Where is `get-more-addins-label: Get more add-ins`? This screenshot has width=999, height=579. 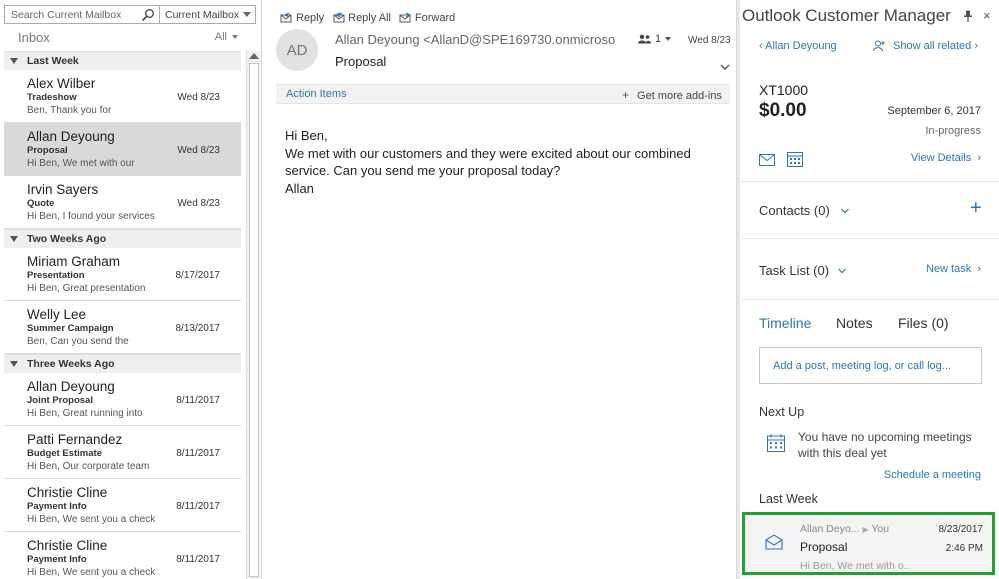 get-more-addins-label: Get more add-ins is located at coordinates (679, 96).